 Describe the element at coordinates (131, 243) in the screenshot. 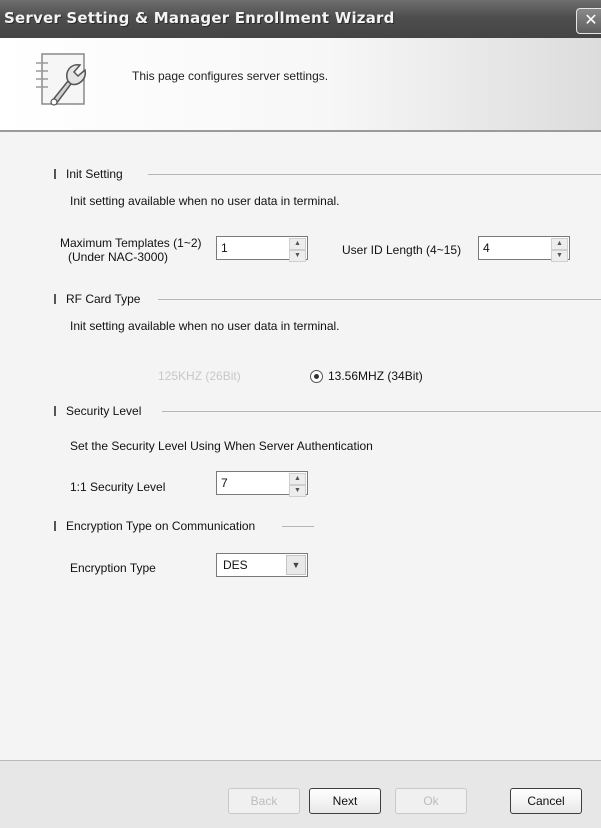

I see `max-templates-label: Maximum Templates (1~2)` at that location.